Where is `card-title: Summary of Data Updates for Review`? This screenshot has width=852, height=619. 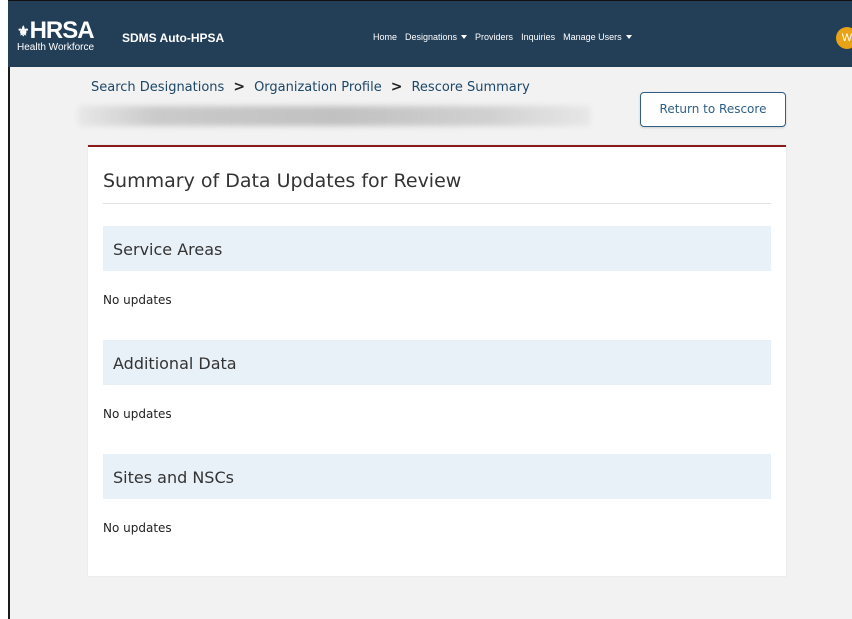 card-title: Summary of Data Updates for Review is located at coordinates (282, 181).